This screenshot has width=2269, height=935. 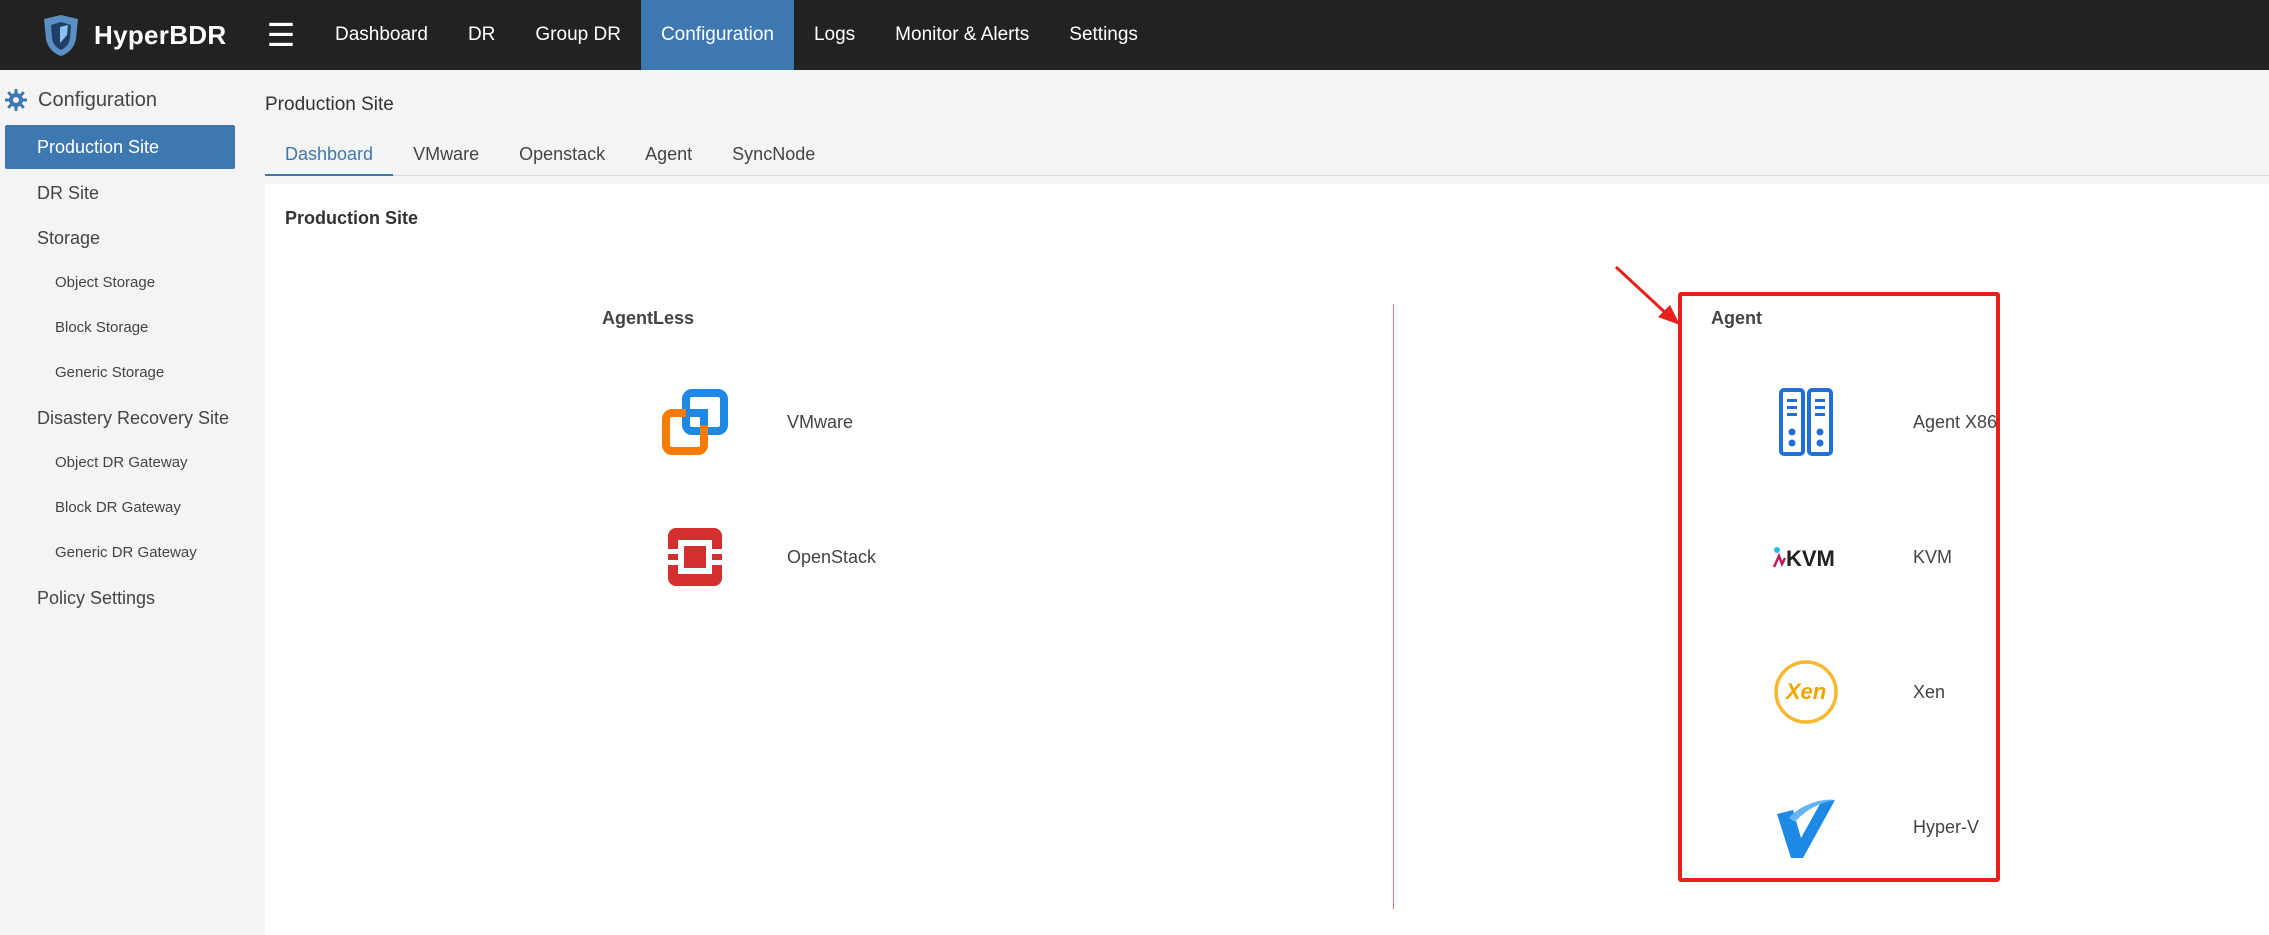 What do you see at coordinates (329, 104) in the screenshot?
I see `page-title: Production Site` at bounding box center [329, 104].